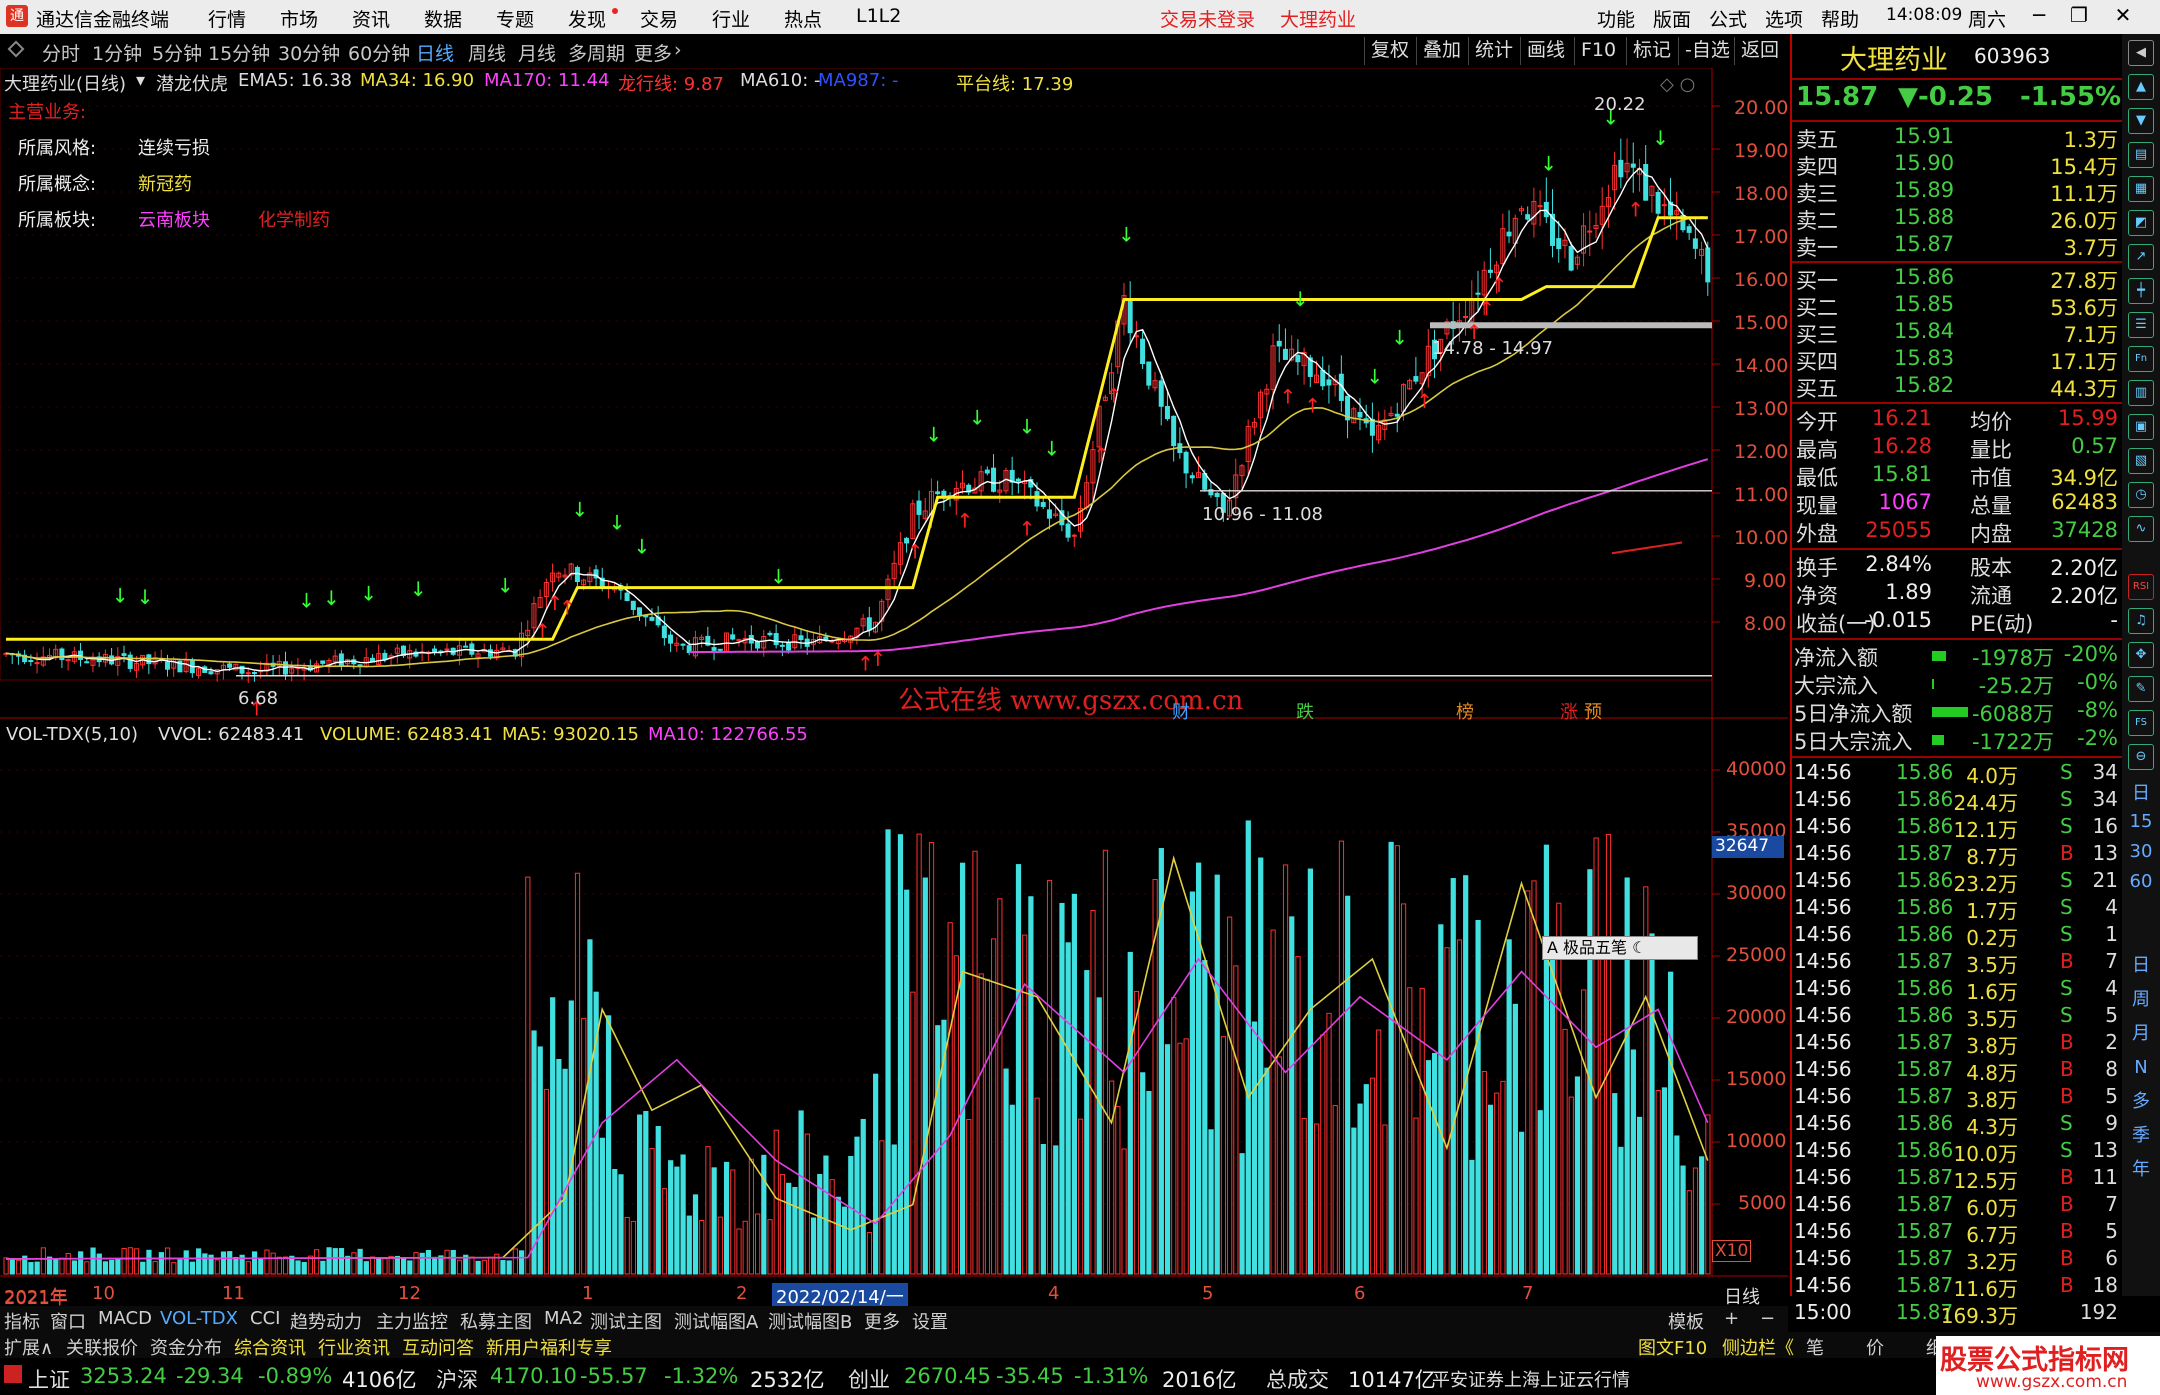 This screenshot has width=2160, height=1395. I want to click on event-forecast: 预, so click(1593, 711).